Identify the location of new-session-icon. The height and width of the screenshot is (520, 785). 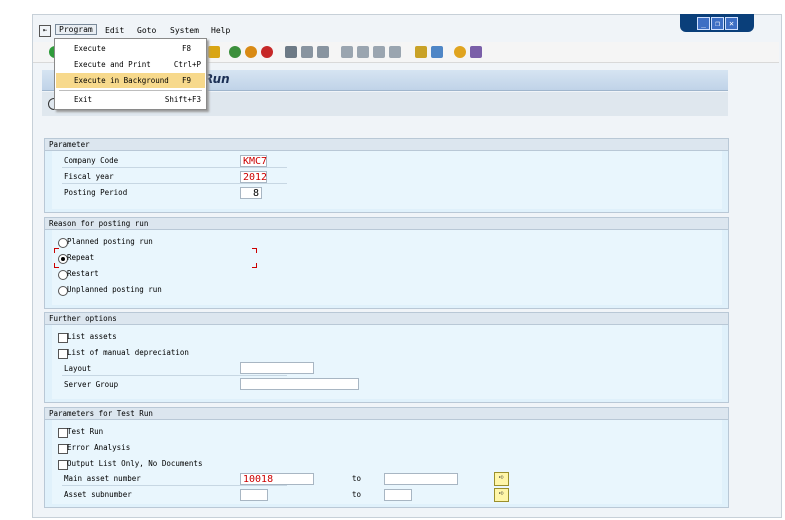
(421, 52).